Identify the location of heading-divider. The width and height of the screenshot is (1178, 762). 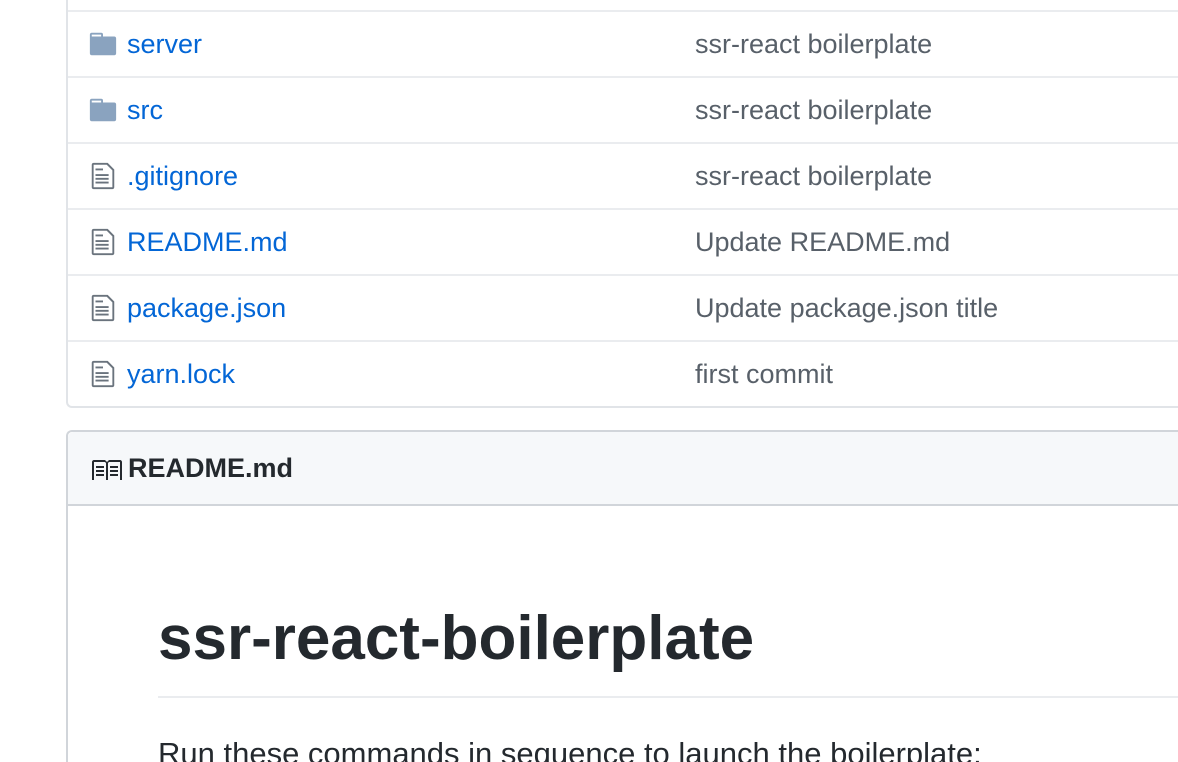
(668, 697).